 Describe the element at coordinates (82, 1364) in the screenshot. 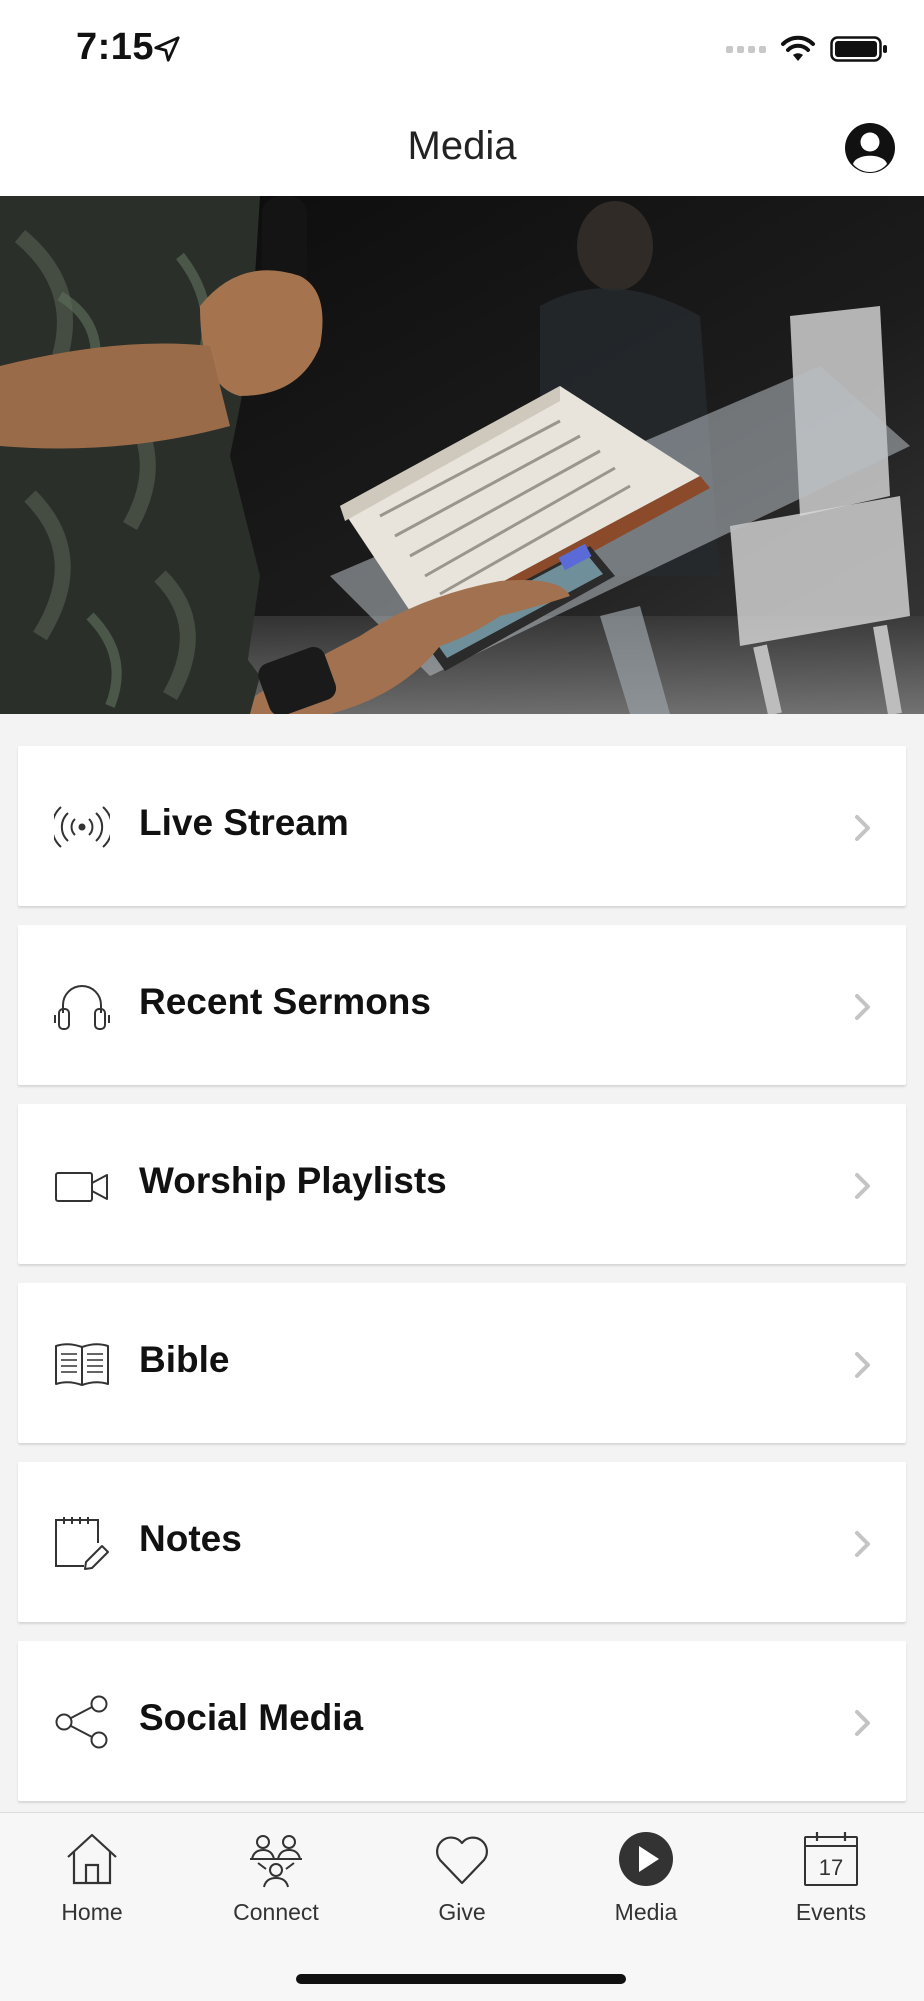

I see `book-icon` at that location.